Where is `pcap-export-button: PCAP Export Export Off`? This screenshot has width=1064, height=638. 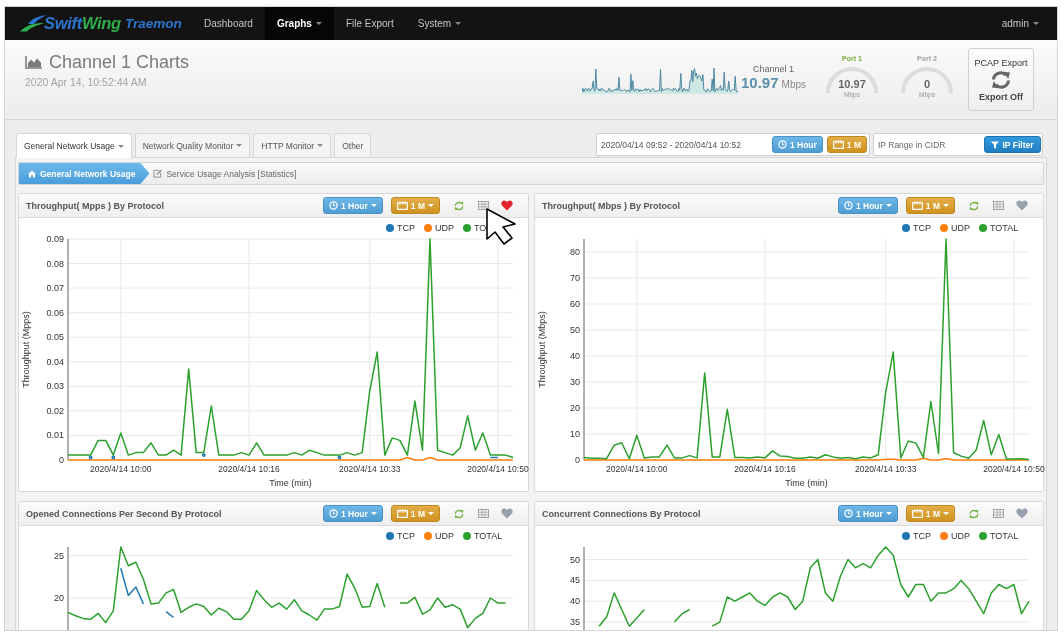
pcap-export-button: PCAP Export Export Off is located at coordinates (1001, 79).